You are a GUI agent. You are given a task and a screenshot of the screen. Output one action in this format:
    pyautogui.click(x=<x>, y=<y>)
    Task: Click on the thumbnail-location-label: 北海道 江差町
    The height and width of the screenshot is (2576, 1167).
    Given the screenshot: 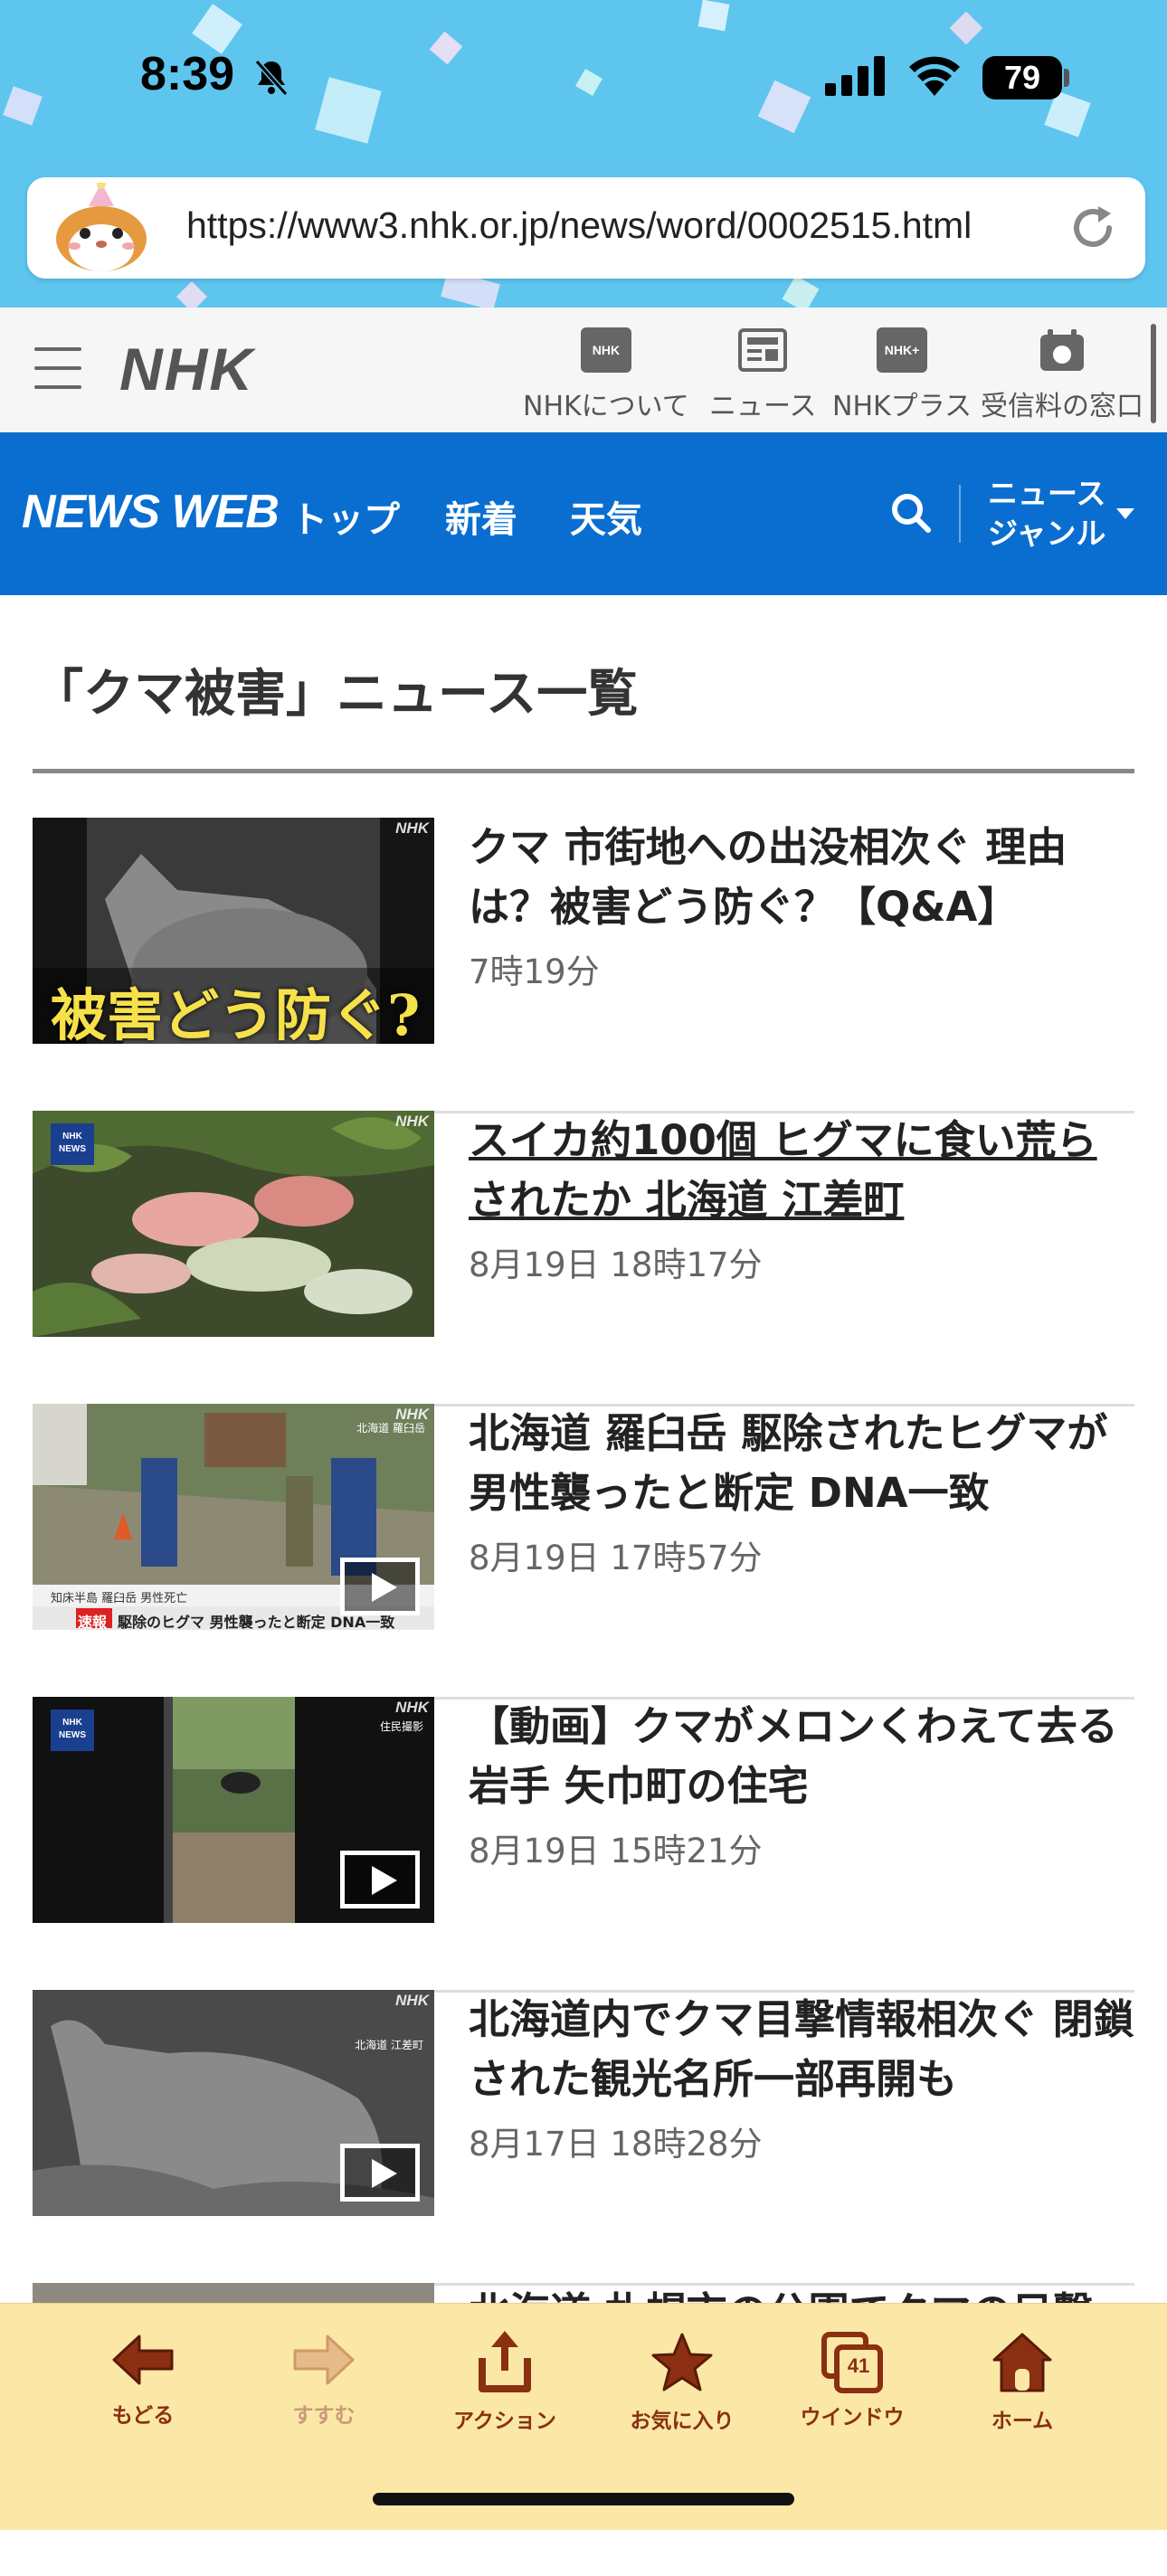 What is the action you would take?
    pyautogui.click(x=389, y=2045)
    